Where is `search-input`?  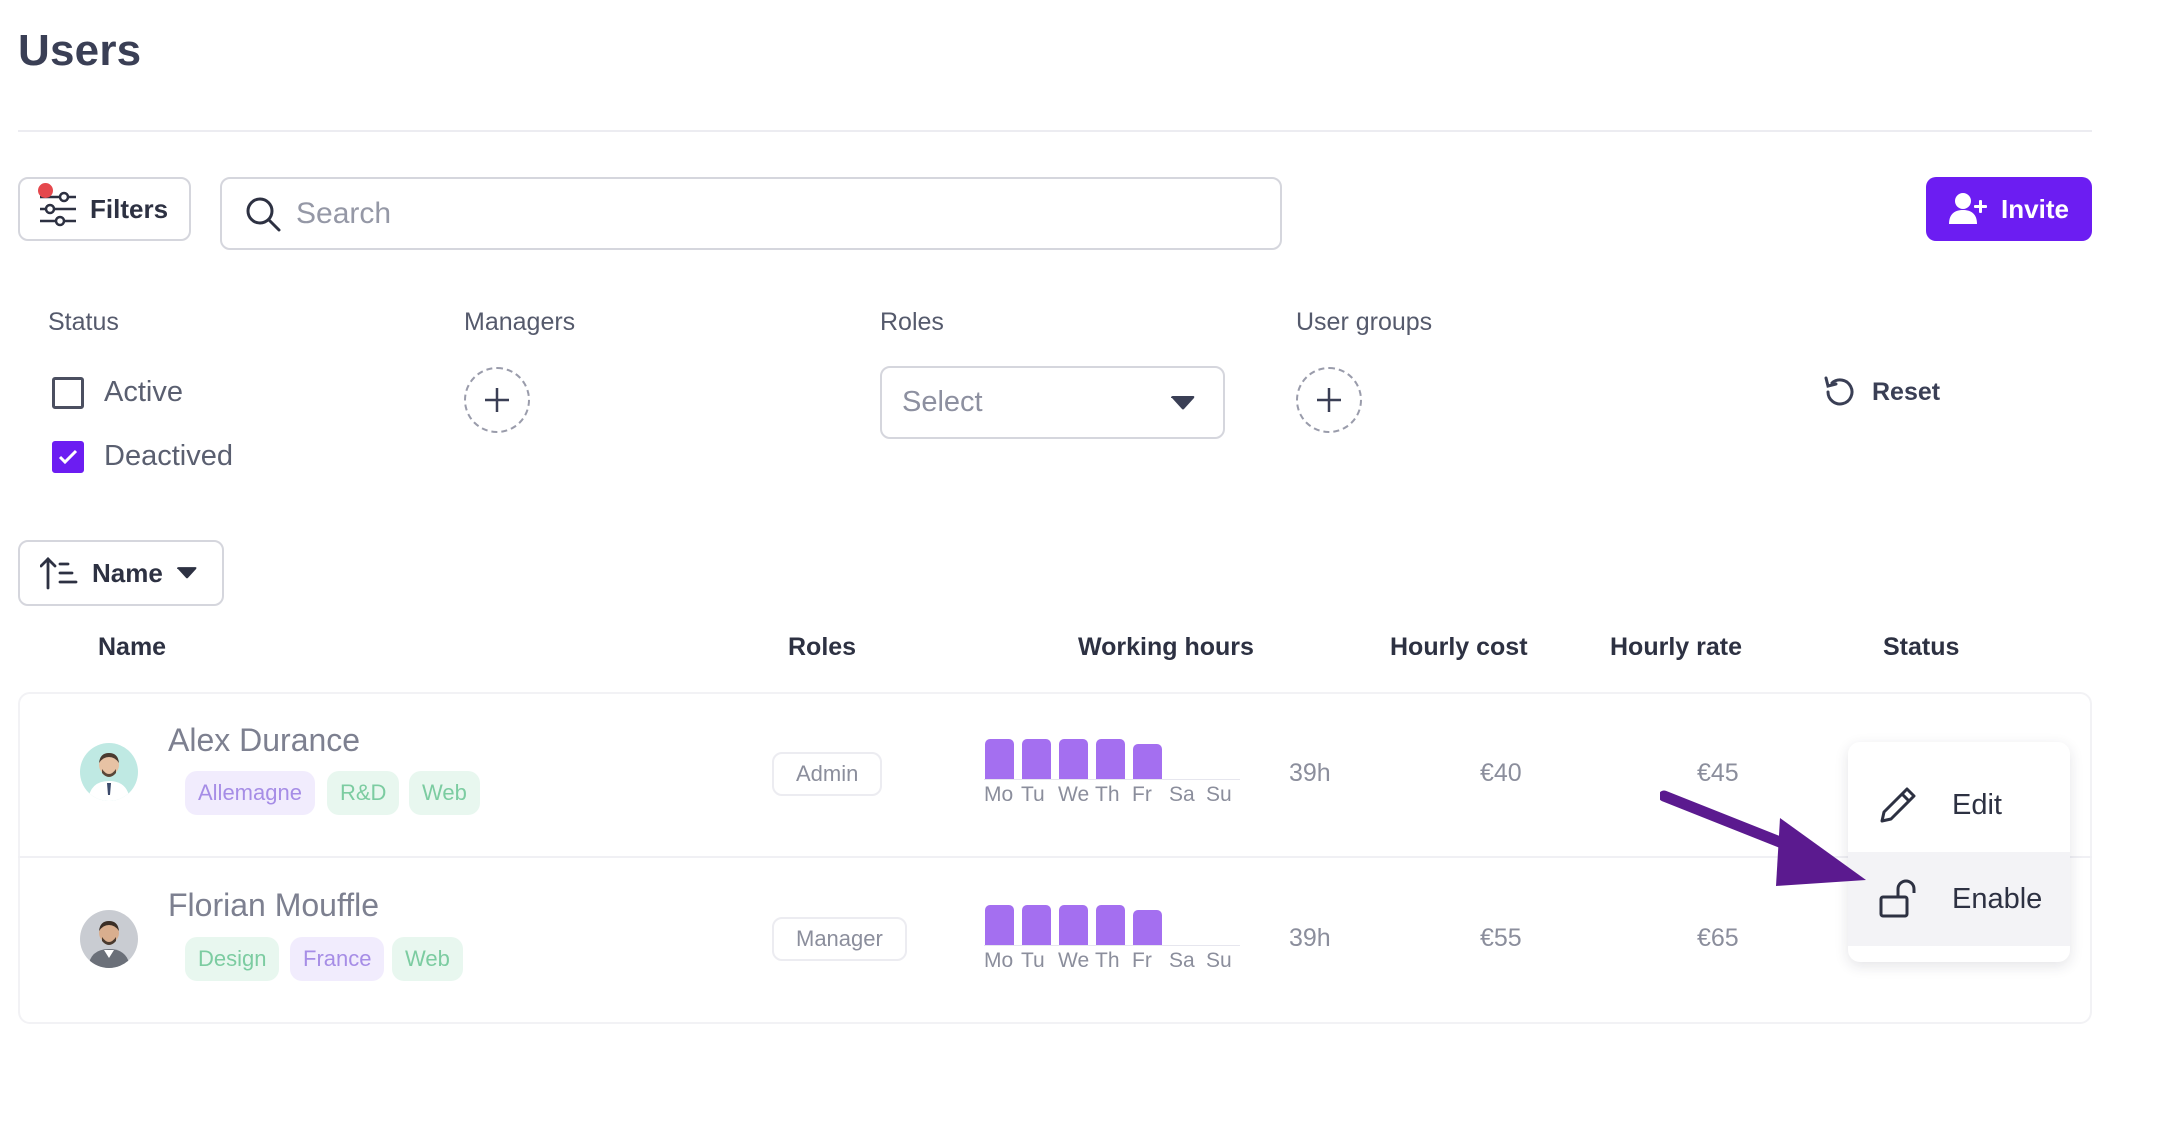 search-input is located at coordinates (776, 213).